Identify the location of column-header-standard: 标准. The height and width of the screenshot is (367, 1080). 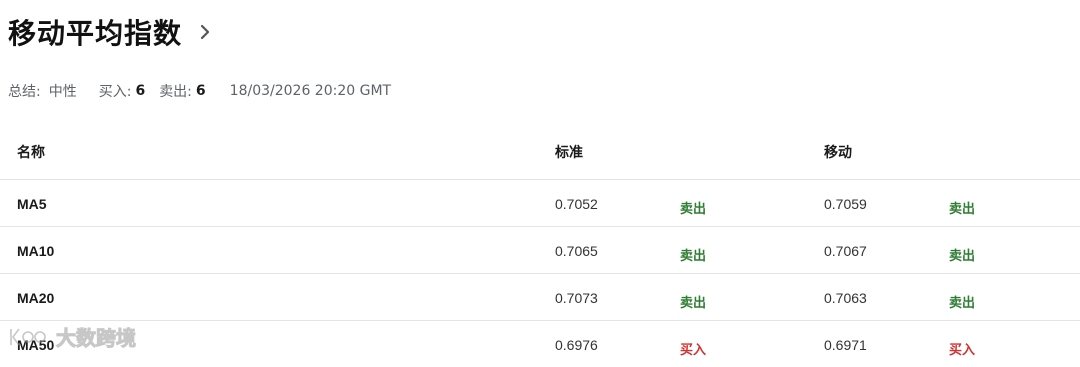
(569, 153).